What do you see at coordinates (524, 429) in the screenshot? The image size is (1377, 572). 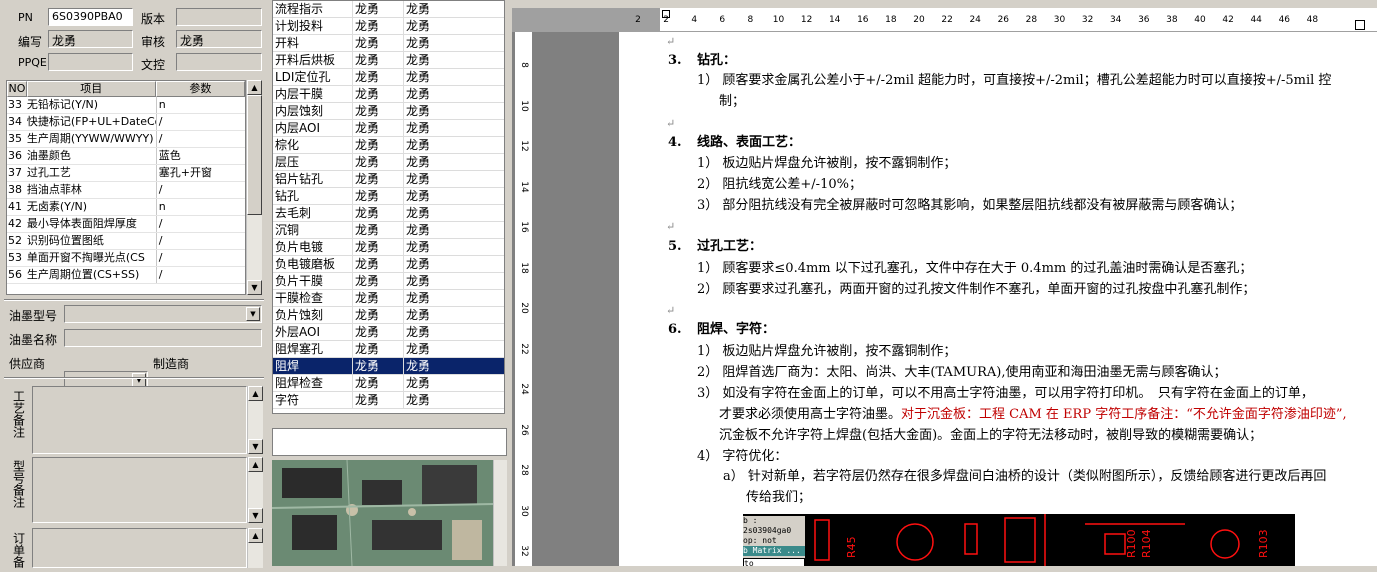 I see `vruler-tick: 26` at bounding box center [524, 429].